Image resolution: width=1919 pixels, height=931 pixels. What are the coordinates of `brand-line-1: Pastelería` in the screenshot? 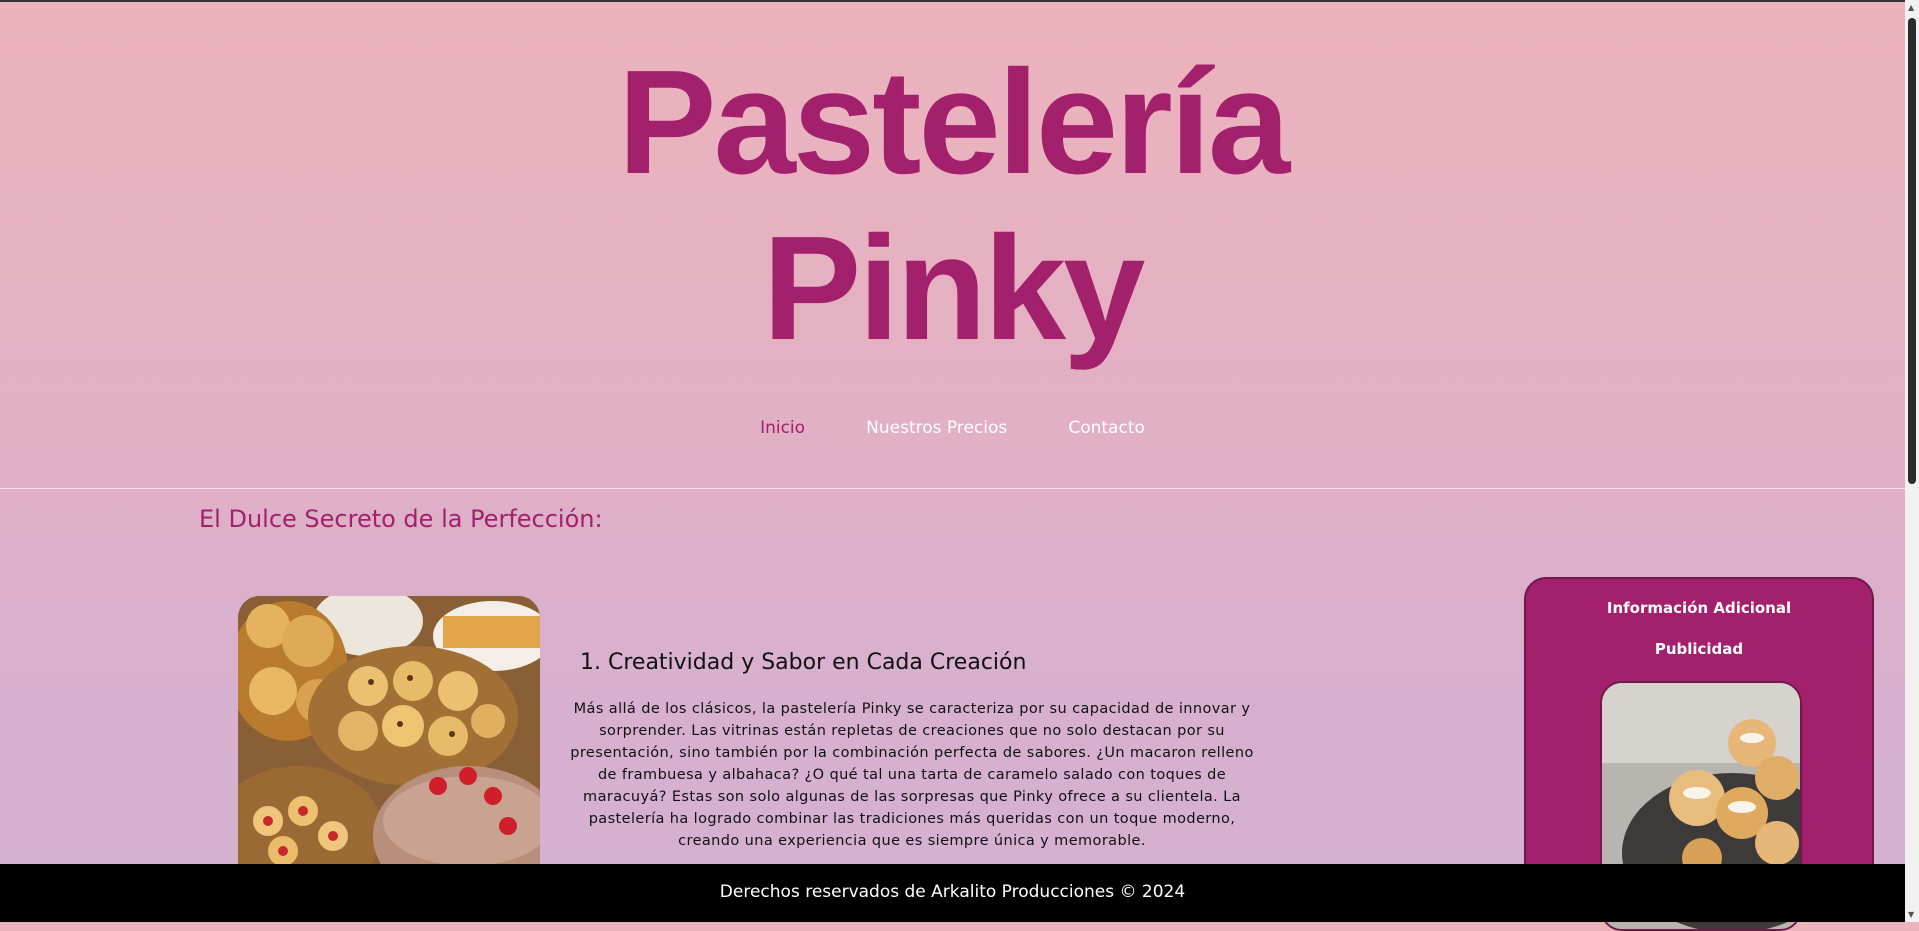 It's located at (953, 122).